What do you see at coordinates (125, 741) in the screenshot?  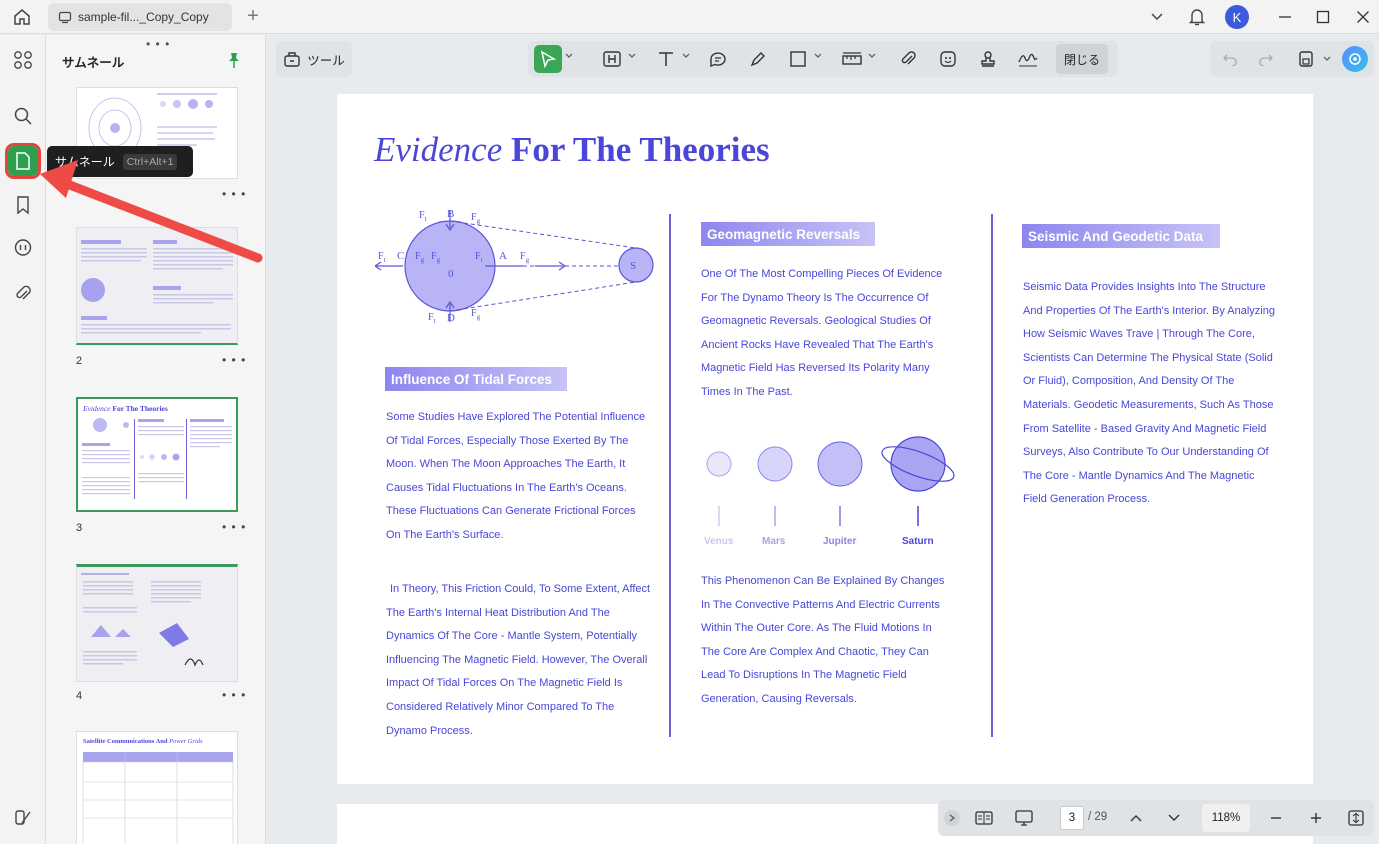 I see `thumbnail-heading-bold: Satellite Communications And` at bounding box center [125, 741].